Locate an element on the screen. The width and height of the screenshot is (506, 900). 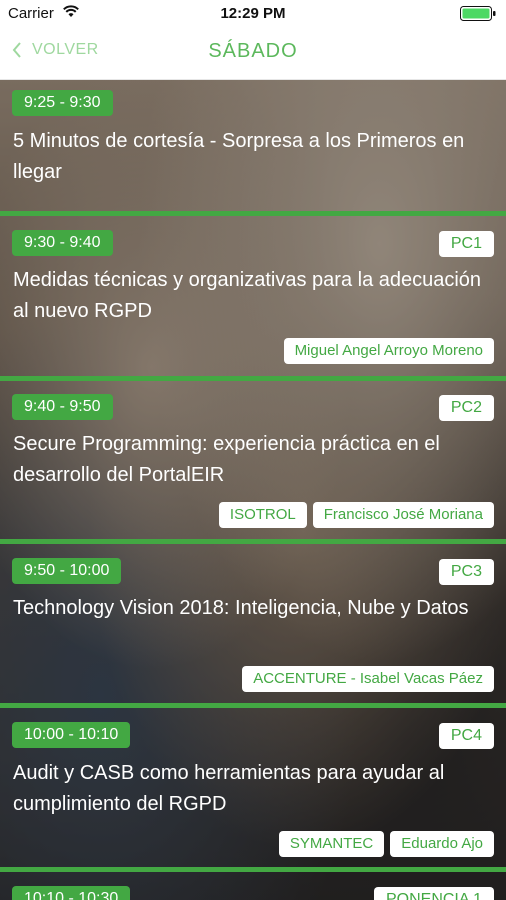
session-time: 9:25 - 9:30 is located at coordinates (62, 103).